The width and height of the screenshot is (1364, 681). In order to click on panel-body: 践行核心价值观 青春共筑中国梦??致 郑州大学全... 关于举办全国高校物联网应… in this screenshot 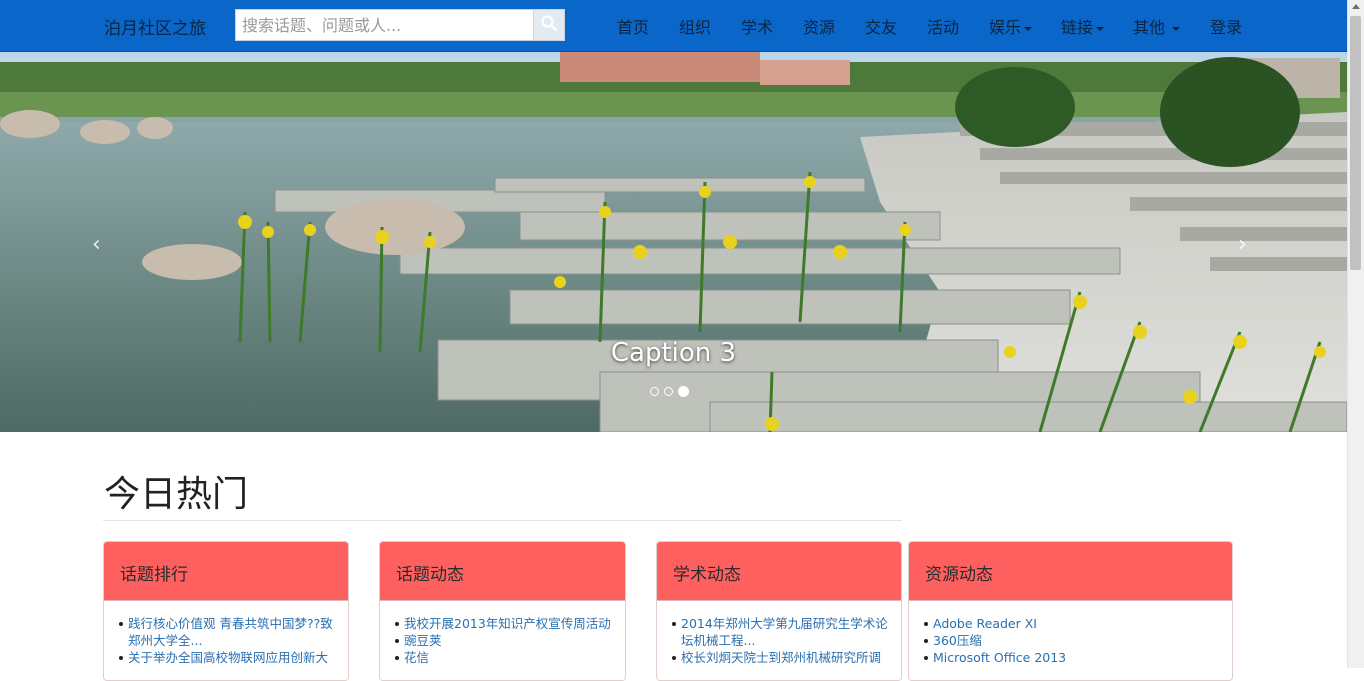, I will do `click(226, 633)`.